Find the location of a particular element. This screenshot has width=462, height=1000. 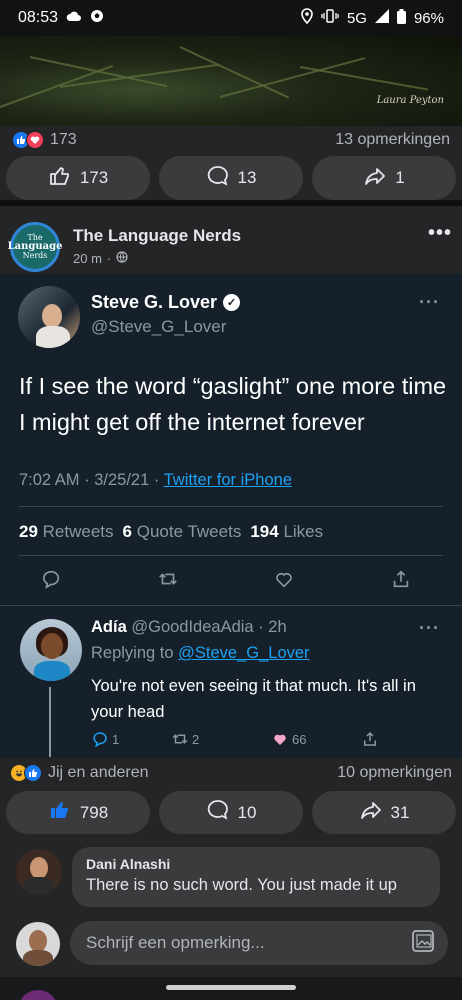

retweets-label: Retweets is located at coordinates (78, 531).